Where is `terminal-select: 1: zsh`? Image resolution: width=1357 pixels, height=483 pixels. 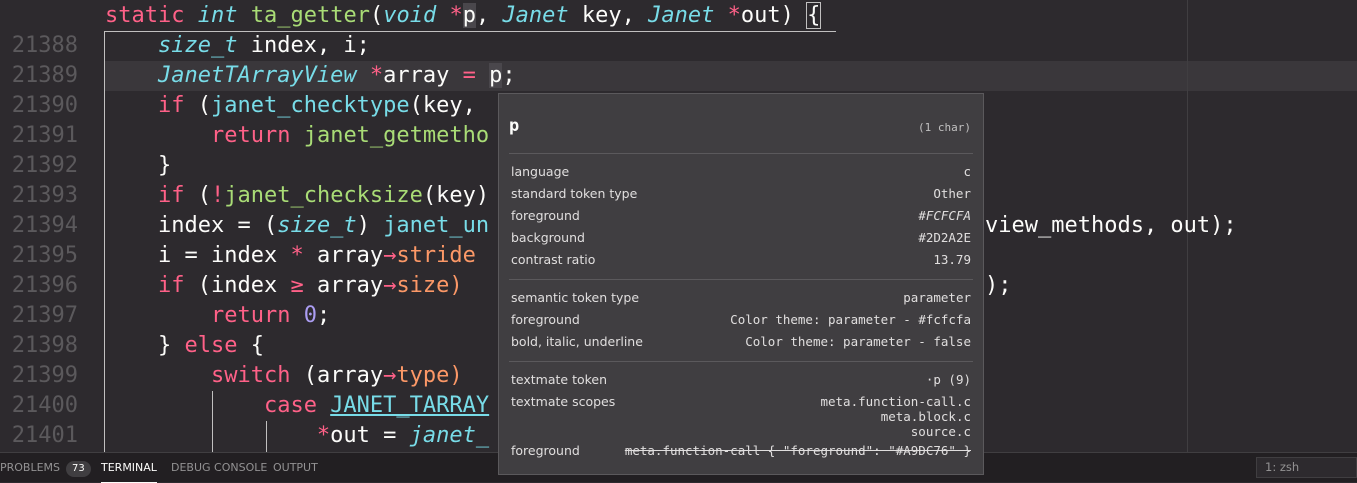
terminal-select: 1: zsh is located at coordinates (1306, 467).